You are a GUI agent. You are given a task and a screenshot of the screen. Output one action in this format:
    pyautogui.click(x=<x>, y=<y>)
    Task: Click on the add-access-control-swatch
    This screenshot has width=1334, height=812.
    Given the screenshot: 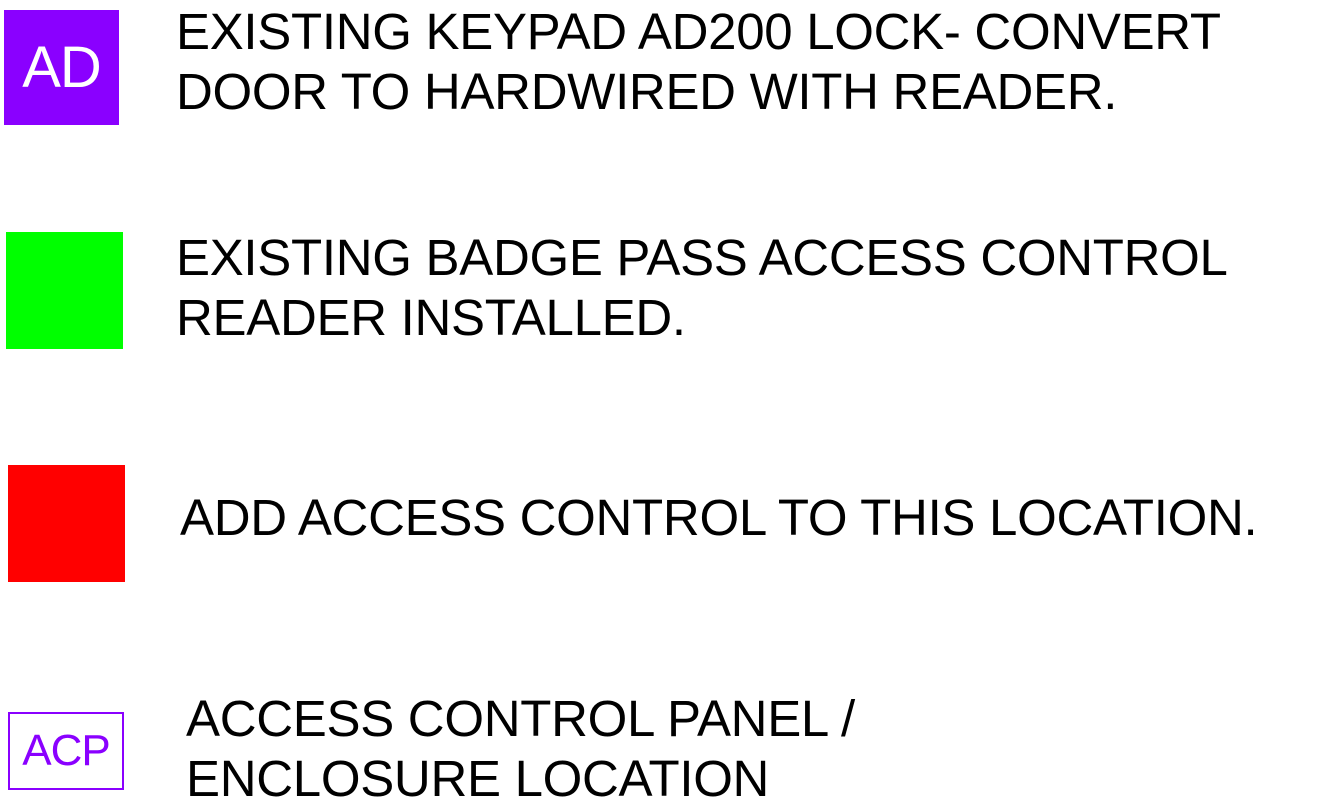 What is the action you would take?
    pyautogui.click(x=66, y=523)
    